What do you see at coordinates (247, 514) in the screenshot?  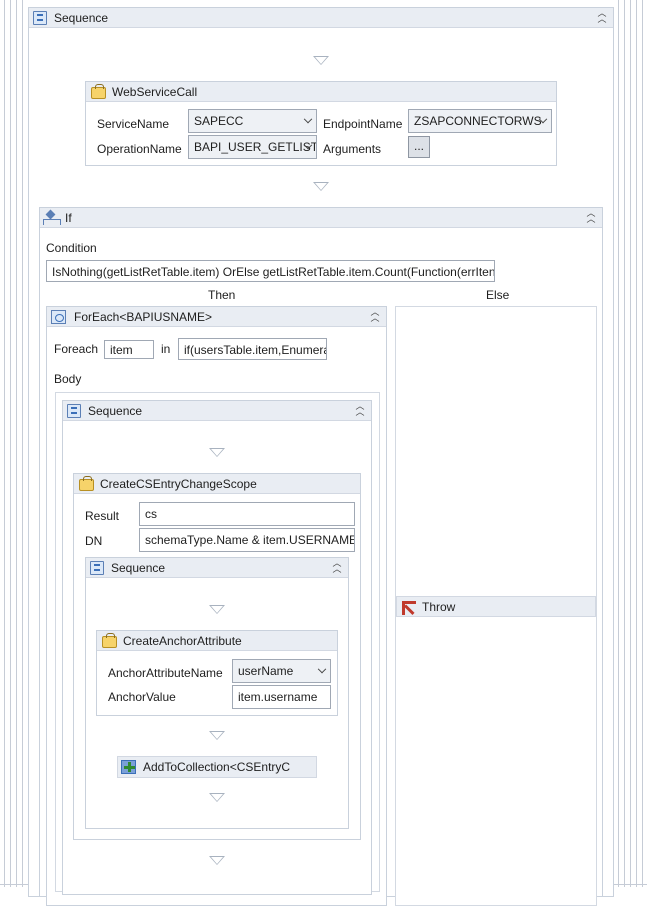 I see `result-input: cs` at bounding box center [247, 514].